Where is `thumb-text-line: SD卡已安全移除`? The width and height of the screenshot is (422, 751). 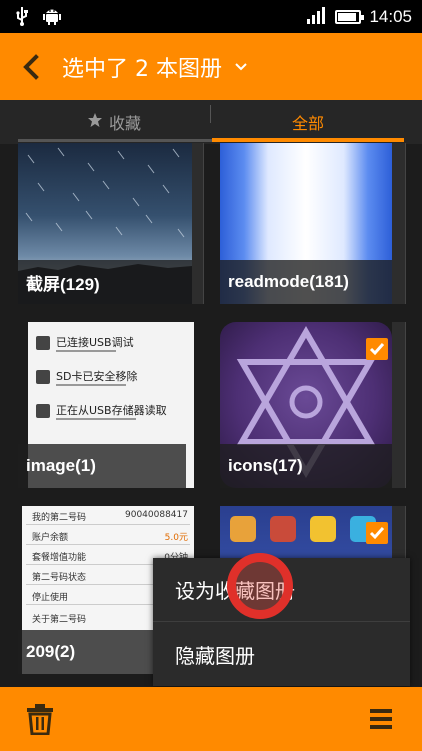 thumb-text-line: SD卡已安全移除 is located at coordinates (97, 376).